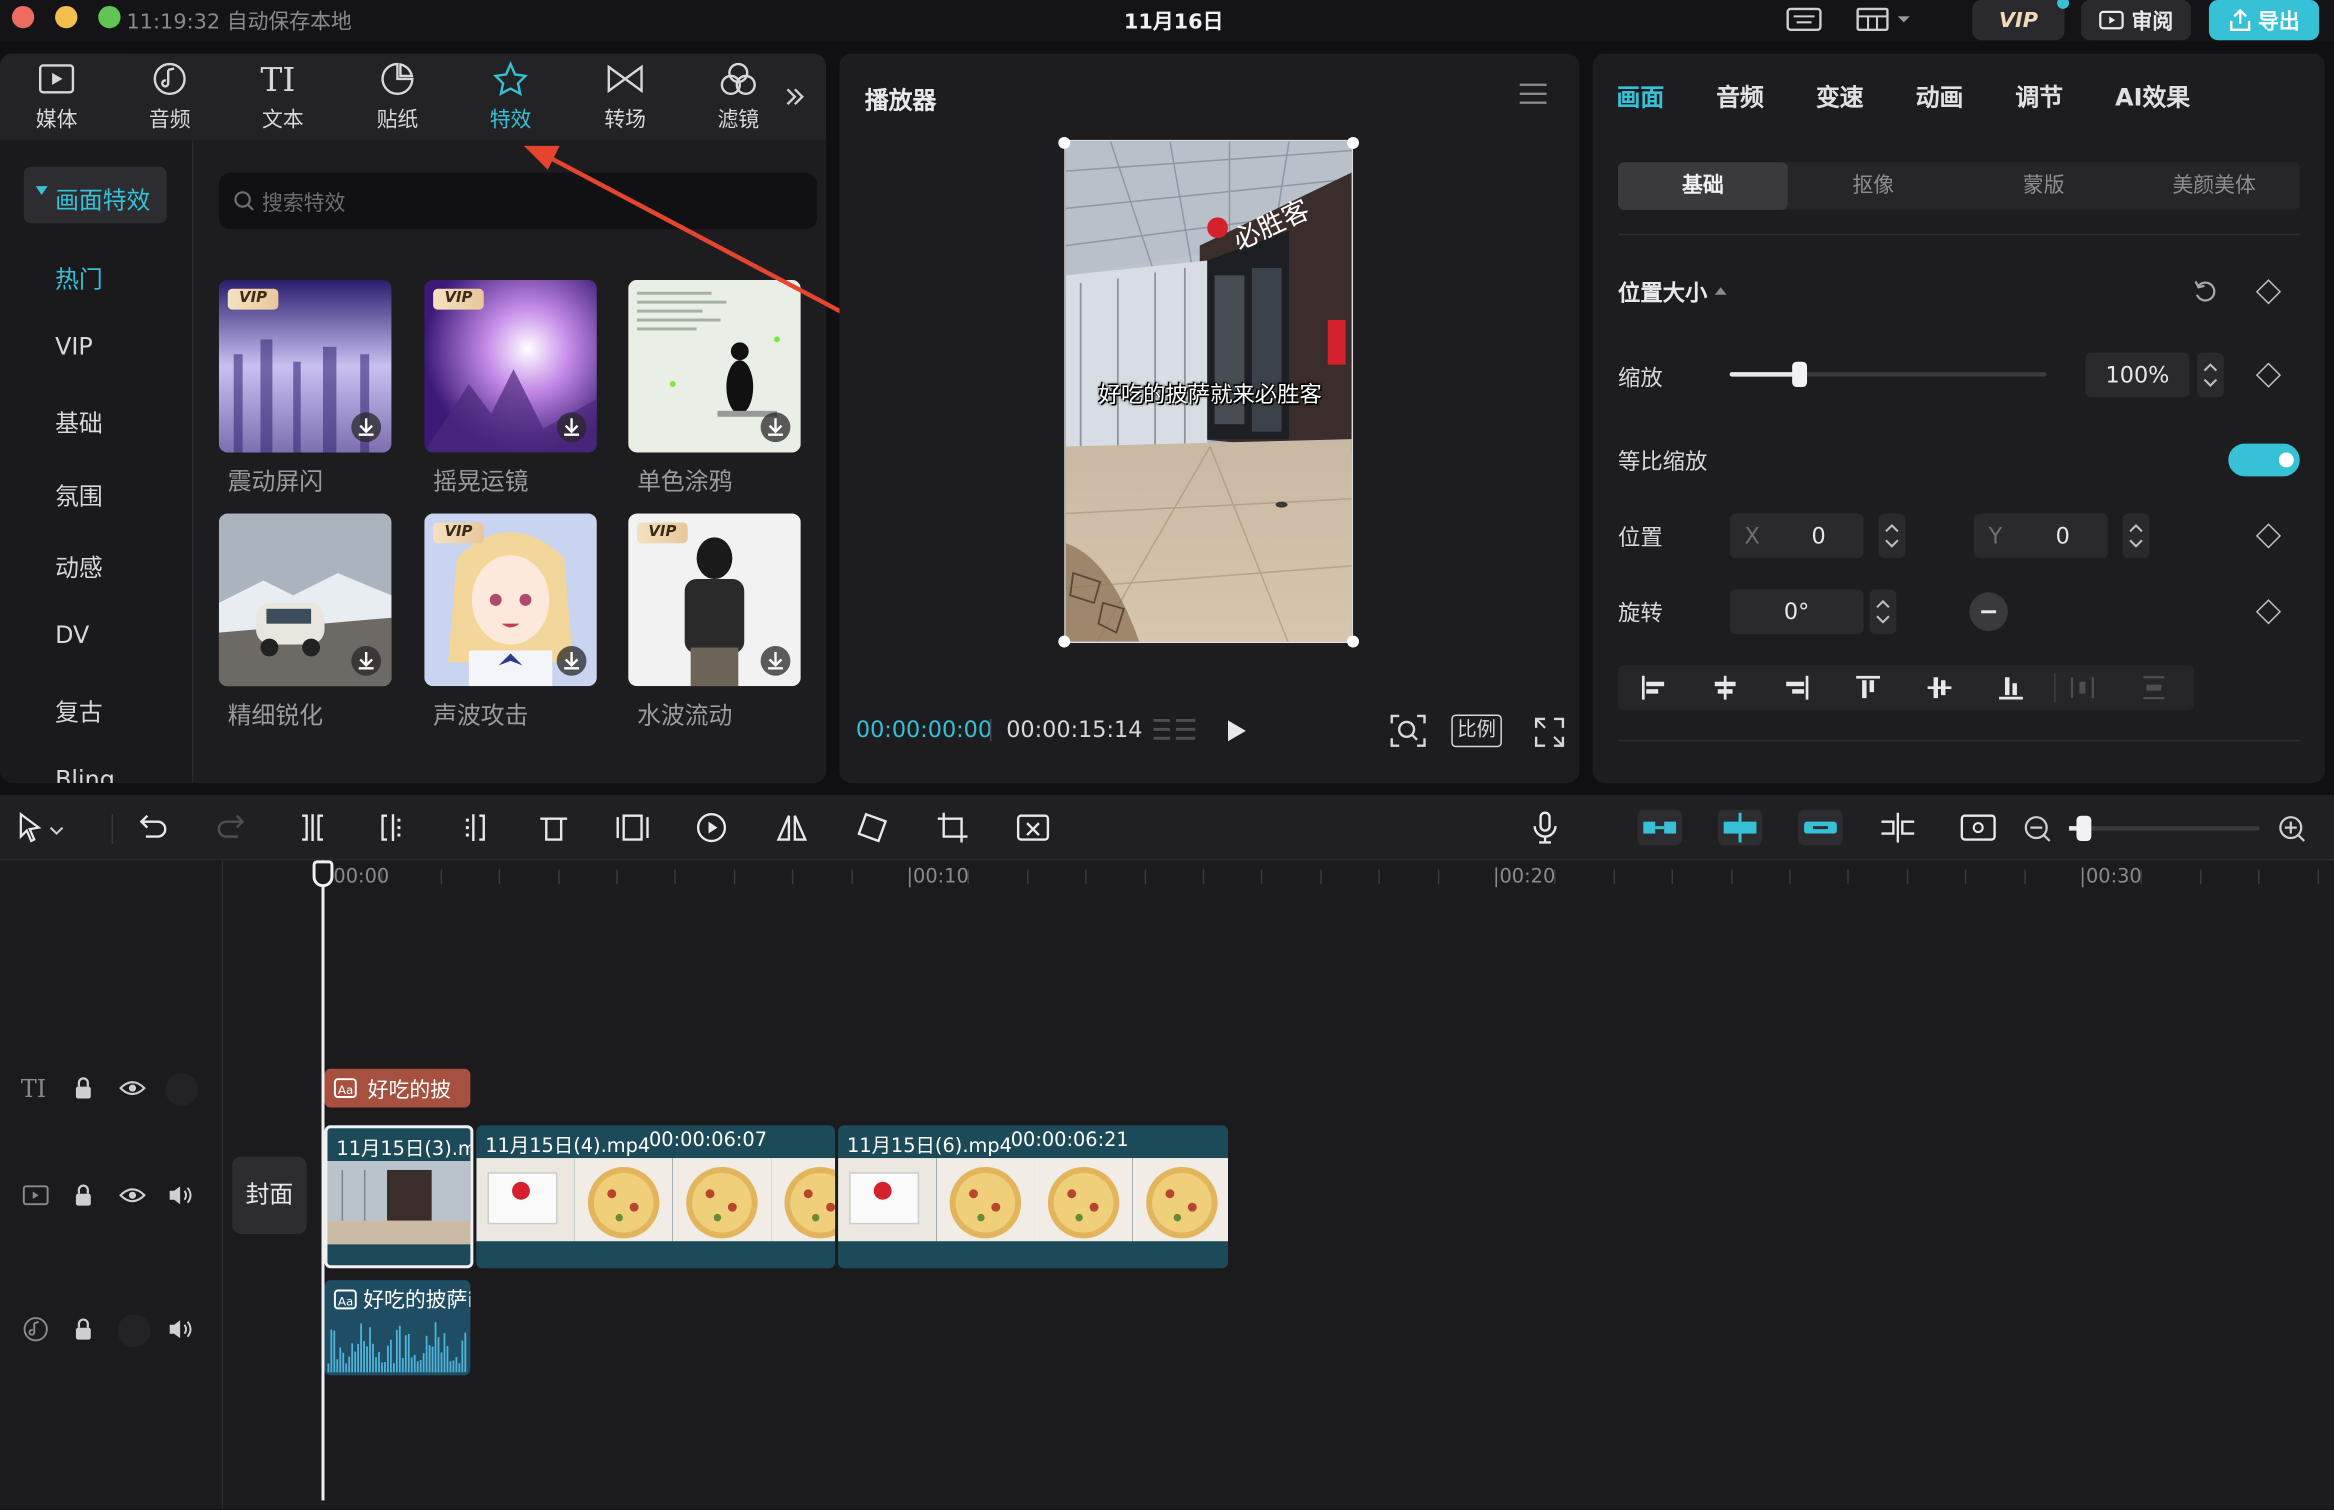 The image size is (2334, 1510). What do you see at coordinates (1804, 19) in the screenshot?
I see `shortcuts-icon` at bounding box center [1804, 19].